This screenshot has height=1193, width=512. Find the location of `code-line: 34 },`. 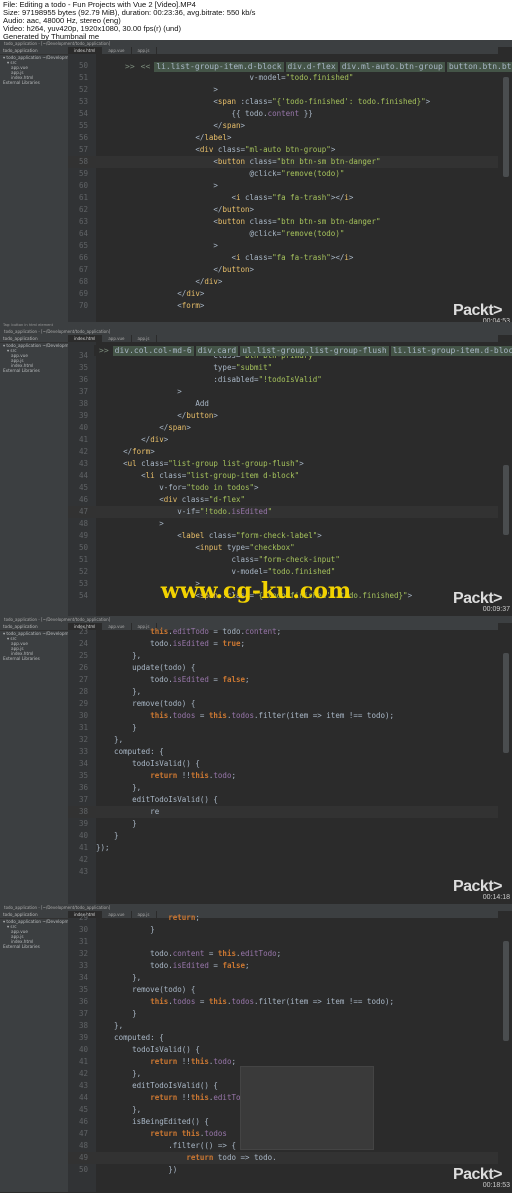

code-line: 34 }, is located at coordinates (283, 978).